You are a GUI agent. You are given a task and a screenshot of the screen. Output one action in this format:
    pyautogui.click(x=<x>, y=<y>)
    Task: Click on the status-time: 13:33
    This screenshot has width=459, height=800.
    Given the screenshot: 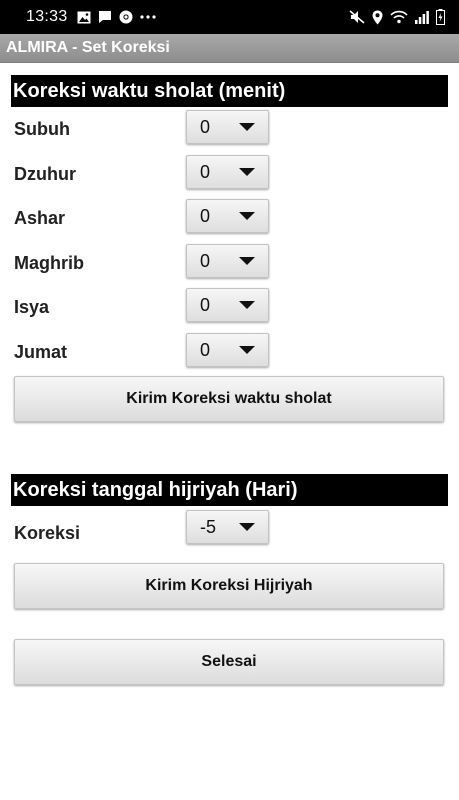 What is the action you would take?
    pyautogui.click(x=47, y=16)
    